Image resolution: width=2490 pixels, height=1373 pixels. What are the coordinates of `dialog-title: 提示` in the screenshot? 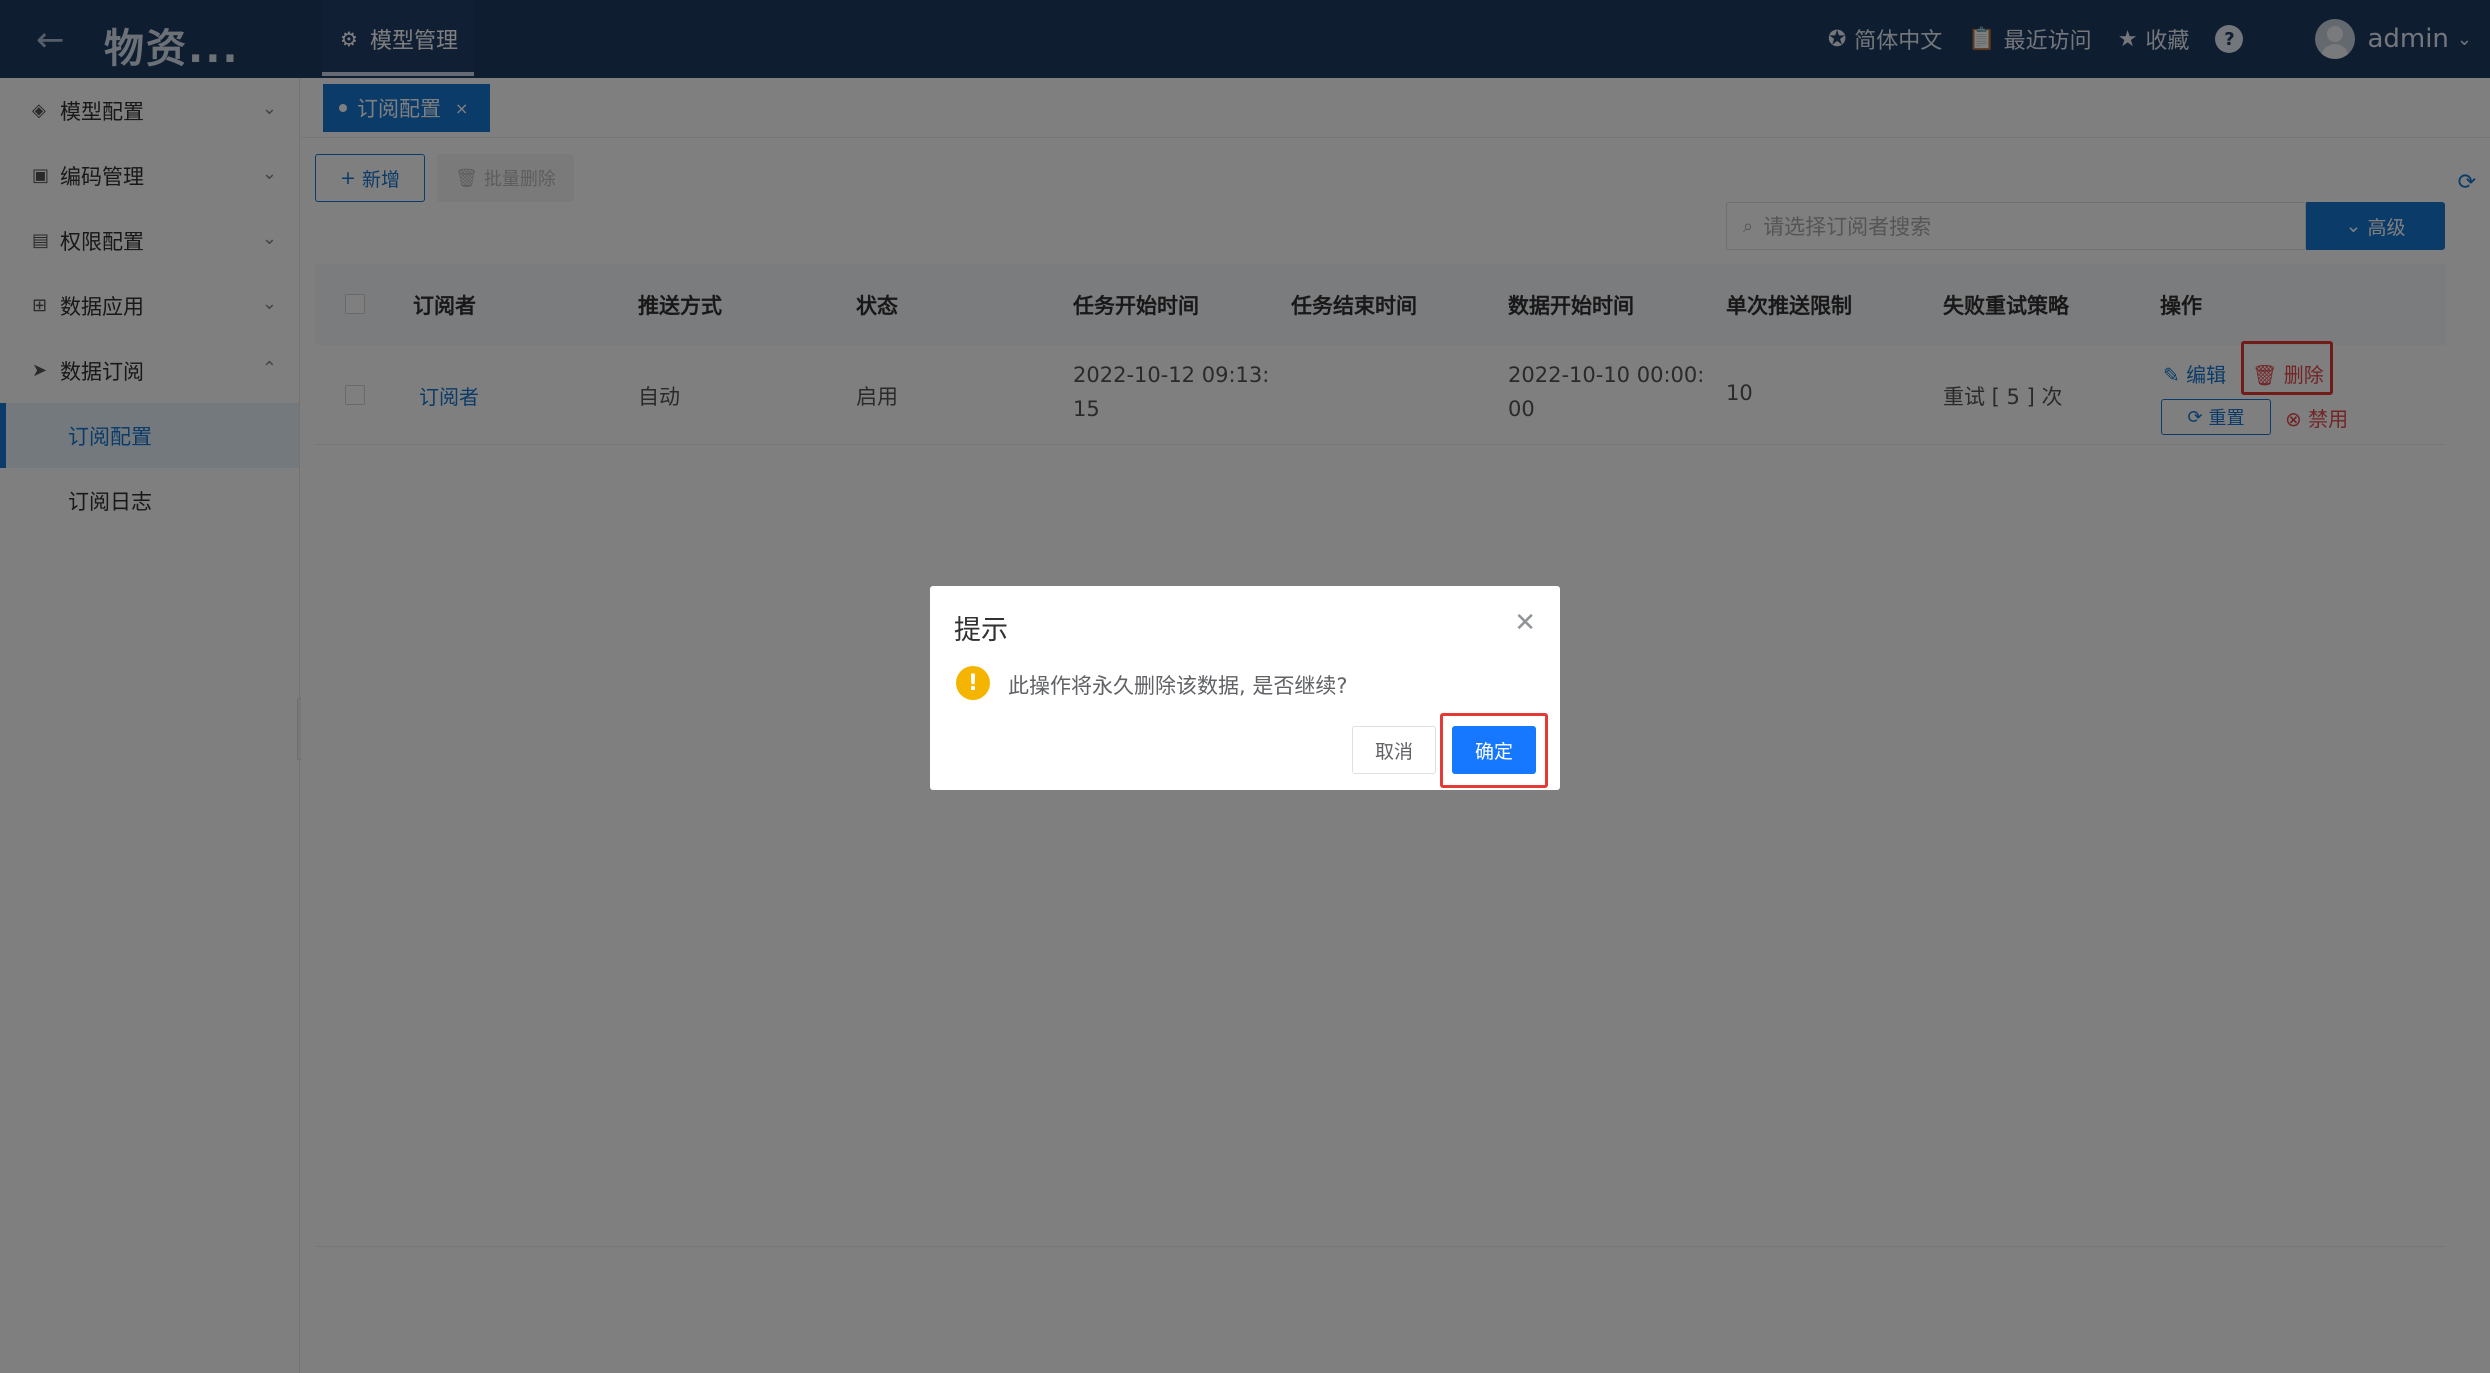 It's located at (981, 630).